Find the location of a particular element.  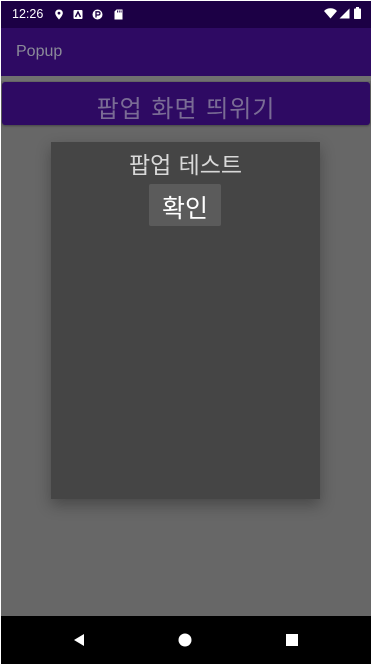

home-icon is located at coordinates (185, 640).